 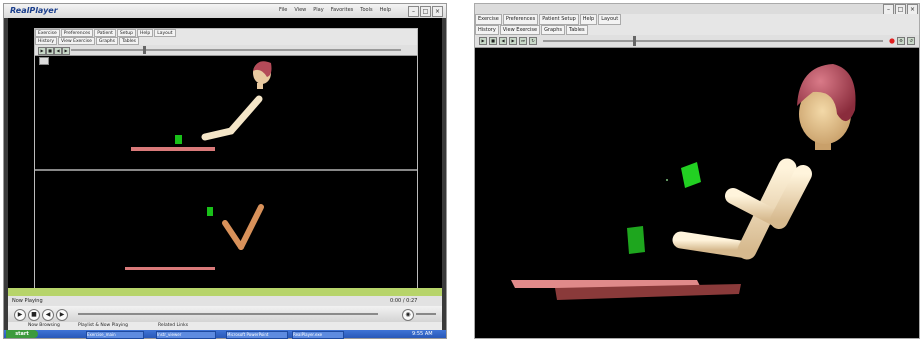 I want to click on previous-button-icon: ◀, so click(x=48, y=315).